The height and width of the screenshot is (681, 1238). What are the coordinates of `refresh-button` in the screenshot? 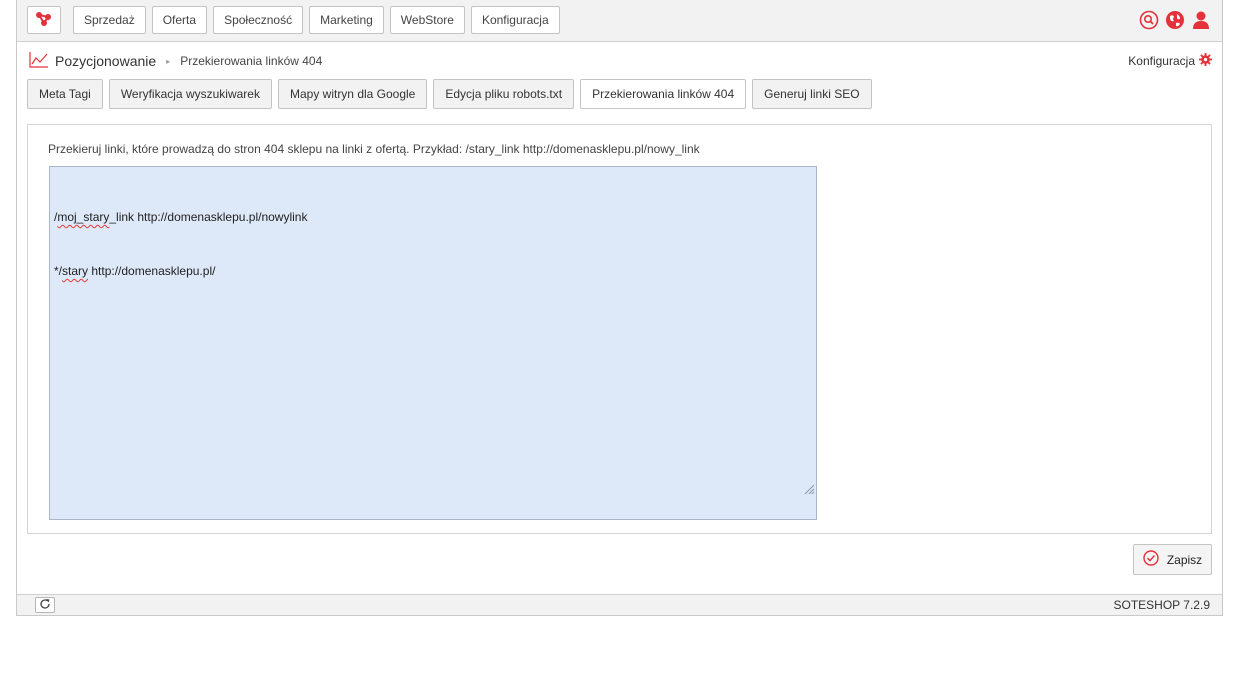 It's located at (45, 605).